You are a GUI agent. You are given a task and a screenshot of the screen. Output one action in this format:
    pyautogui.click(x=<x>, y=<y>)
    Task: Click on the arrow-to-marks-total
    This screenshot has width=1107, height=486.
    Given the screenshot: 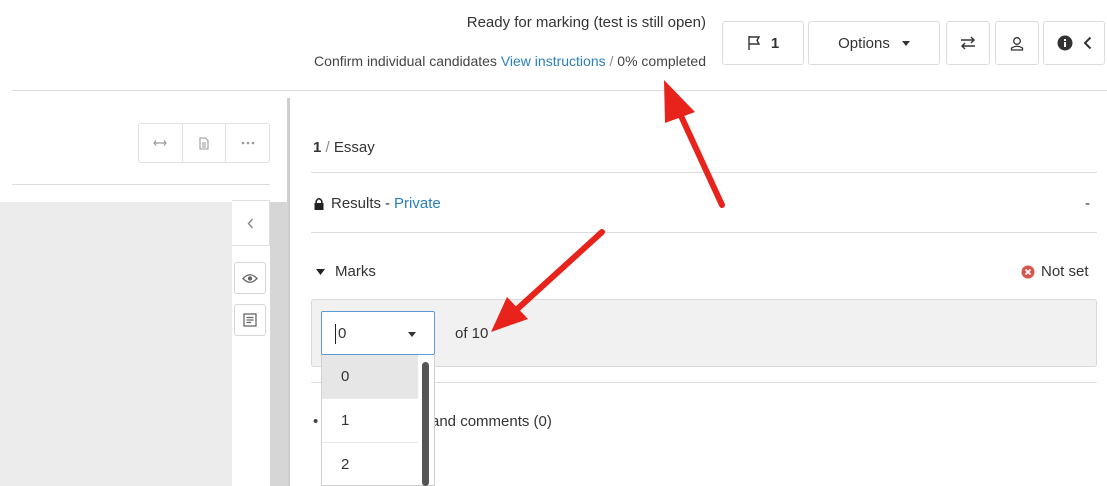 What is the action you would take?
    pyautogui.click(x=548, y=280)
    